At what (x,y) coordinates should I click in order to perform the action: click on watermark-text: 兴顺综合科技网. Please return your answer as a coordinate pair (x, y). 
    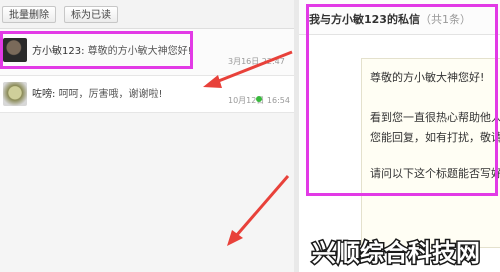
    Looking at the image, I should click on (396, 253).